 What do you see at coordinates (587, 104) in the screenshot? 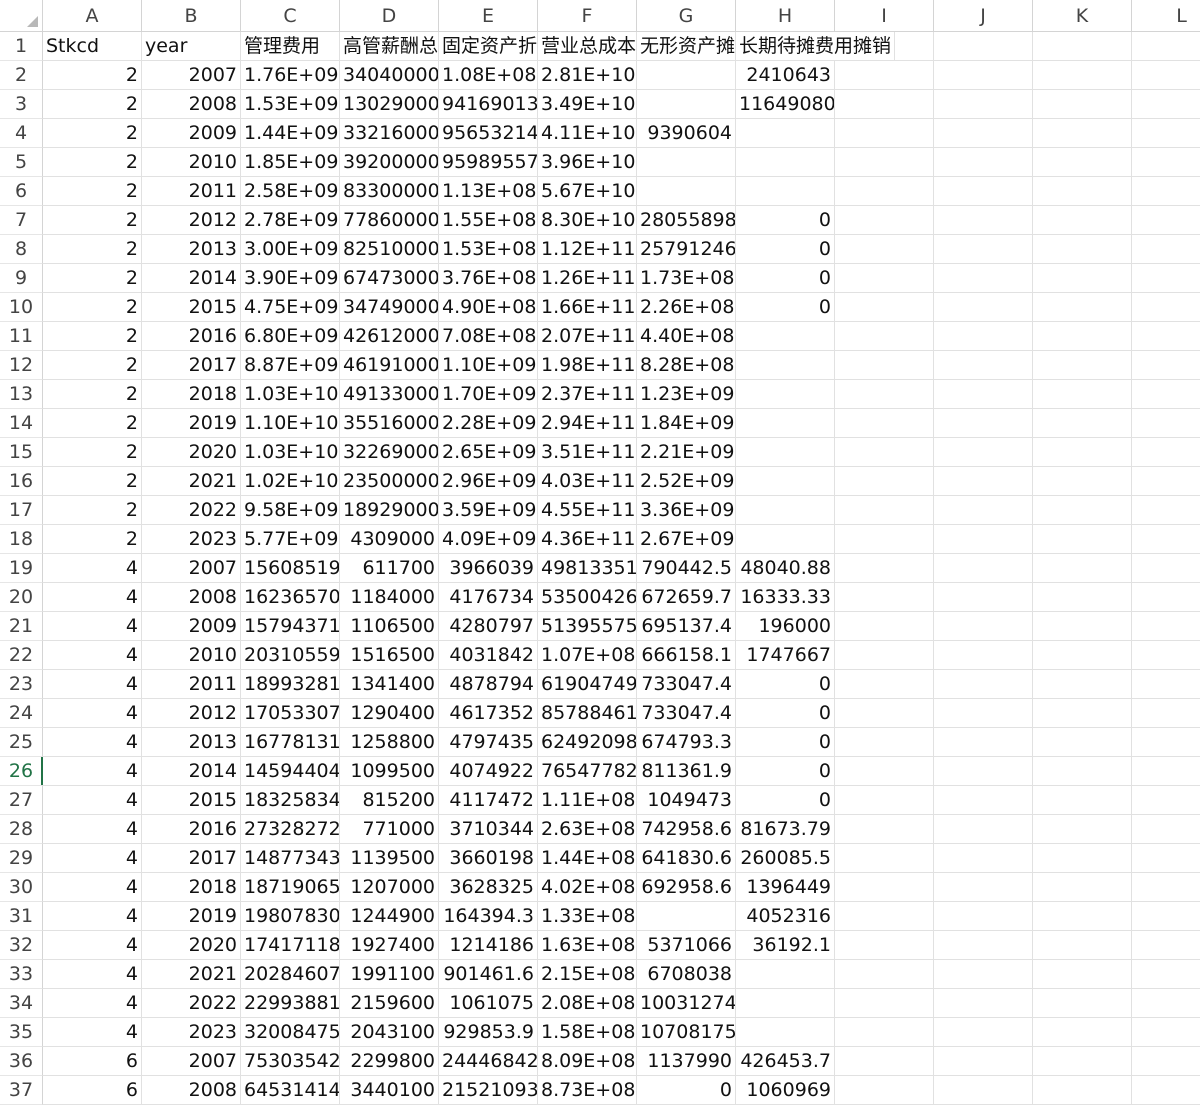
I see `cell-f3: 3.49E+10` at bounding box center [587, 104].